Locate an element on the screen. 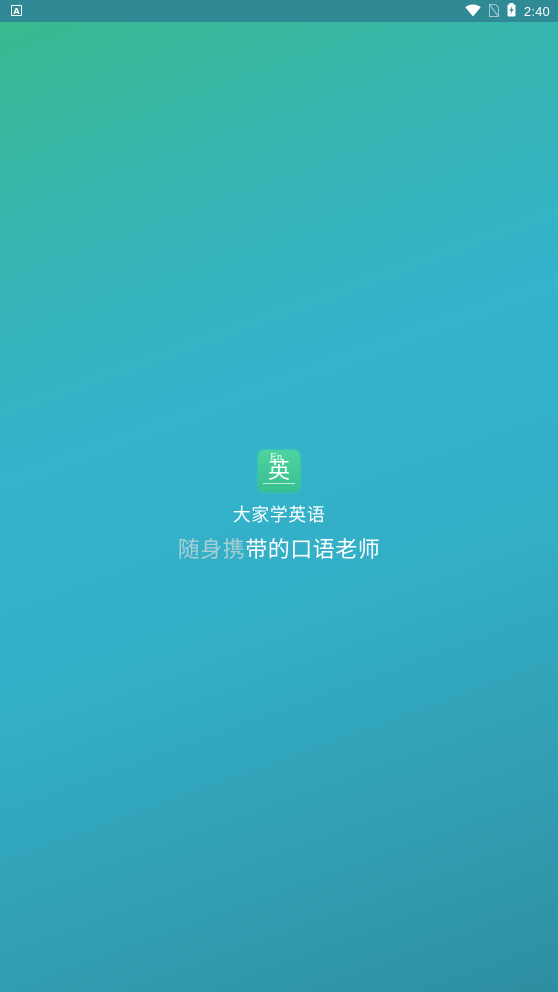 This screenshot has width=558, height=992. wifi-icon is located at coordinates (473, 11).